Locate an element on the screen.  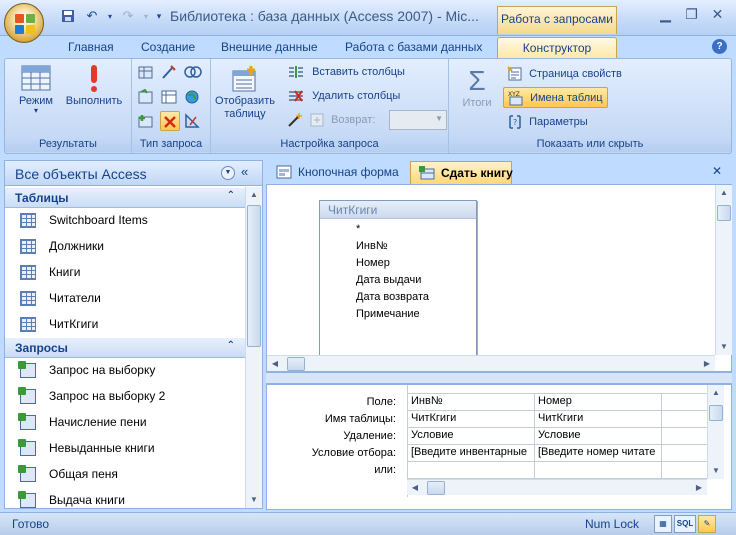
tab-home: Главная is located at coordinates (91, 47).